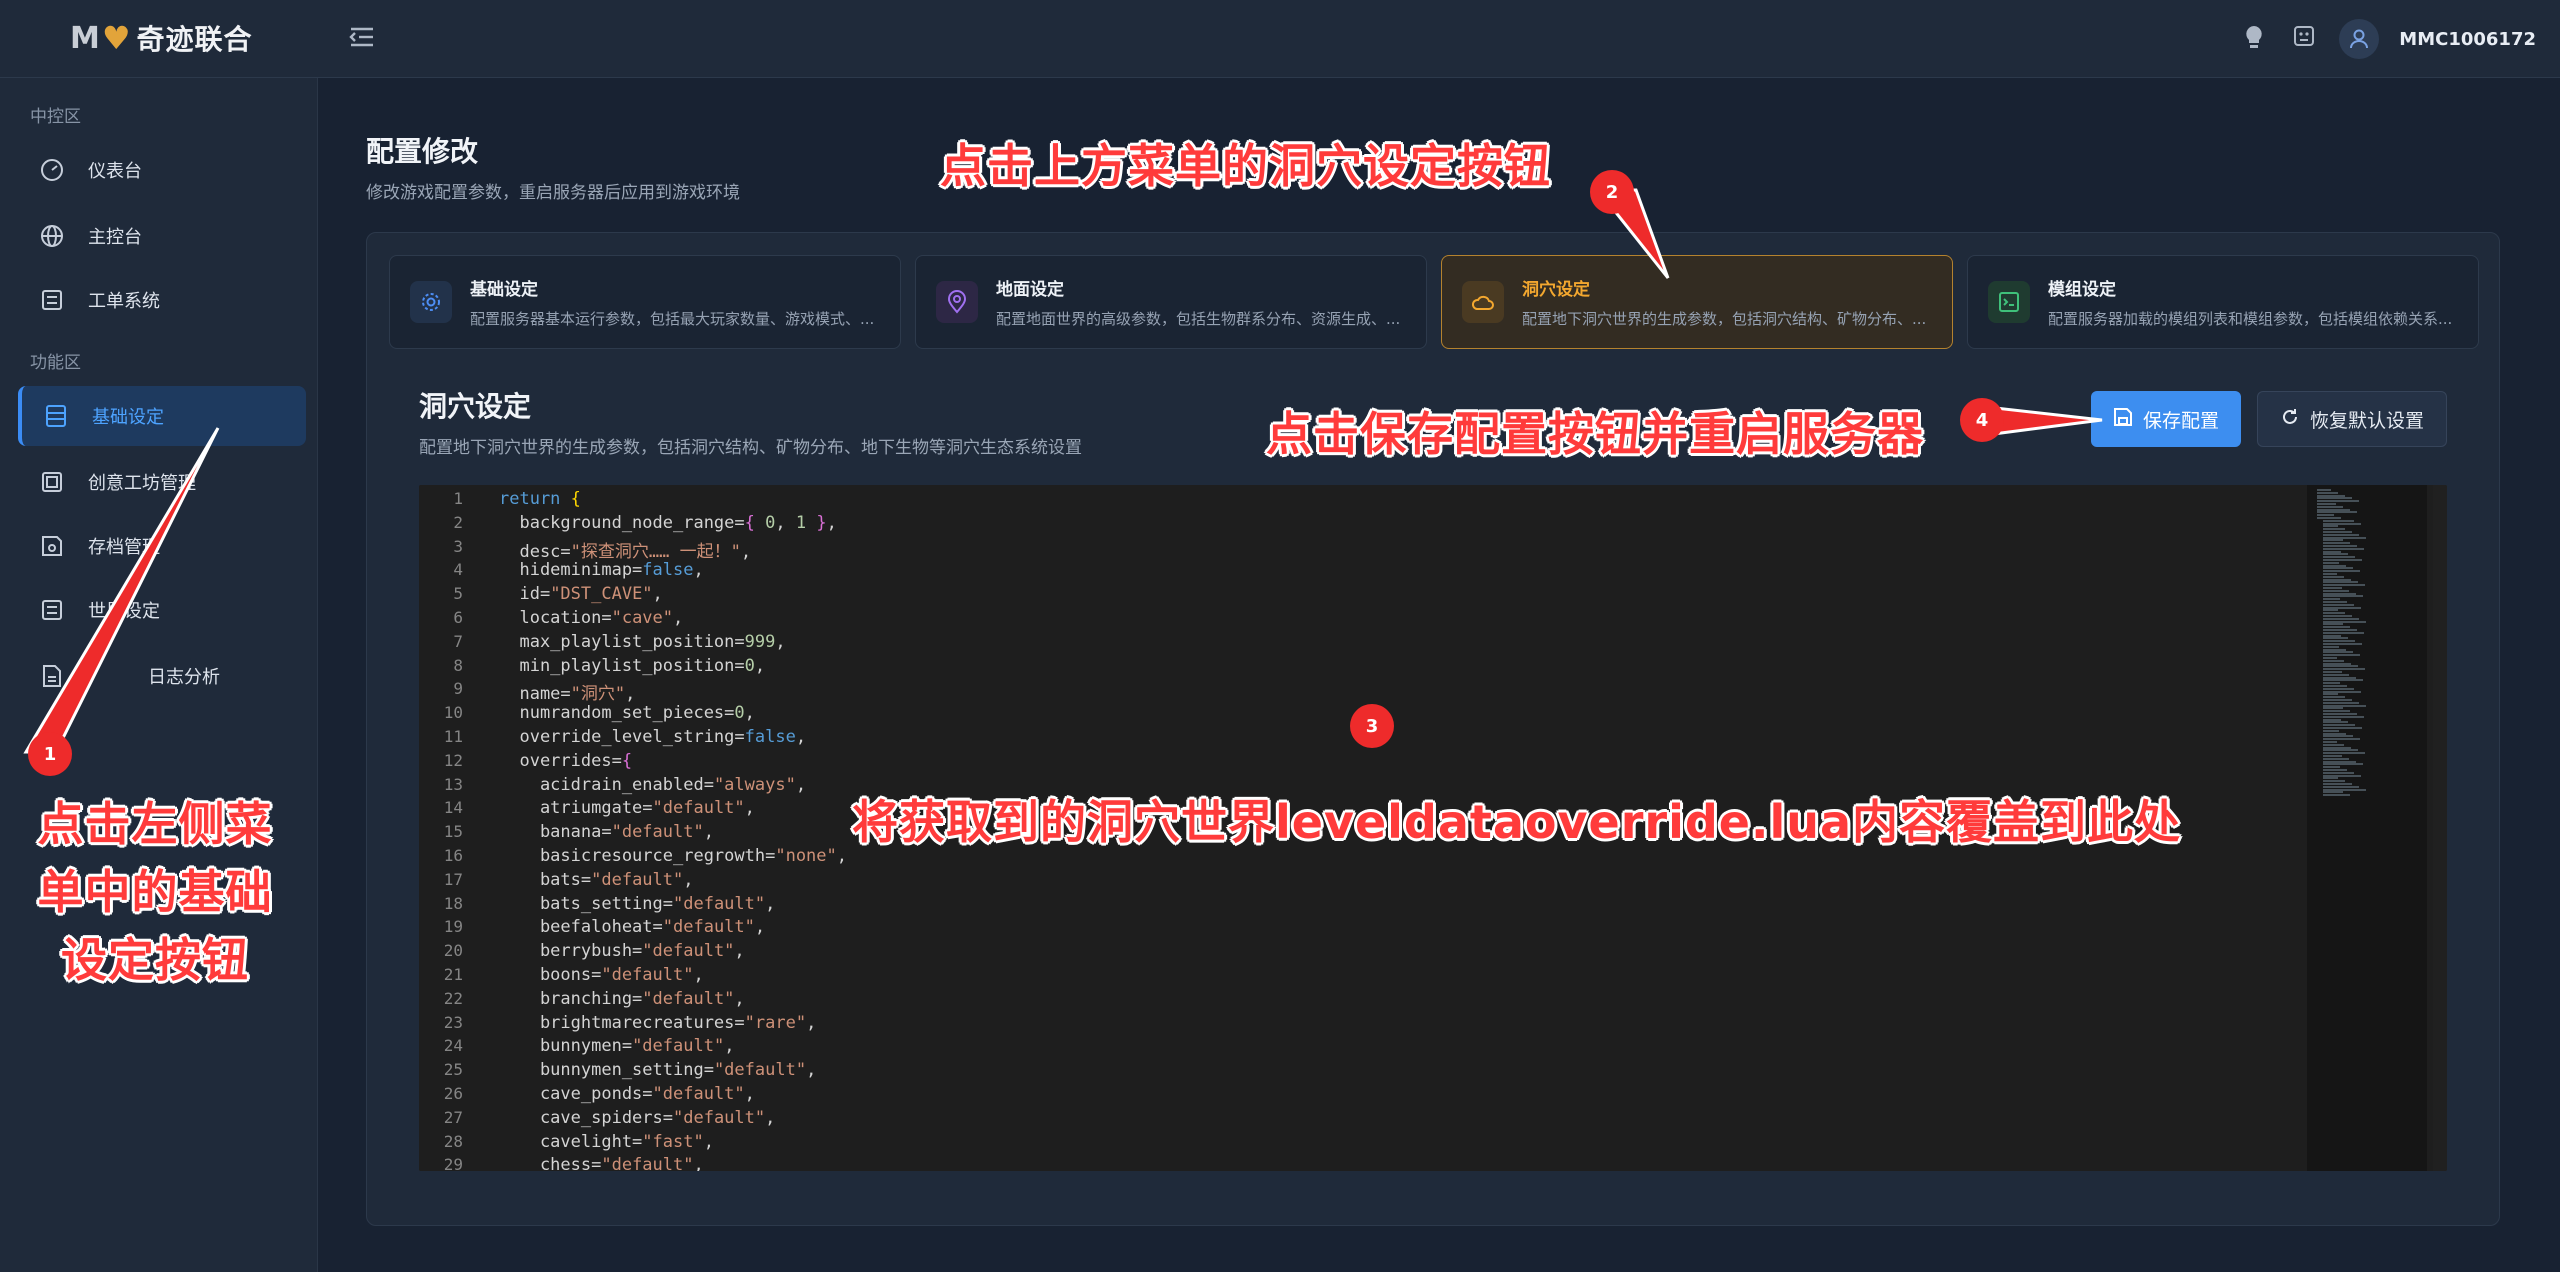 This screenshot has width=2560, height=1272. I want to click on logo: M ♥ 奇迹联合, so click(161, 38).